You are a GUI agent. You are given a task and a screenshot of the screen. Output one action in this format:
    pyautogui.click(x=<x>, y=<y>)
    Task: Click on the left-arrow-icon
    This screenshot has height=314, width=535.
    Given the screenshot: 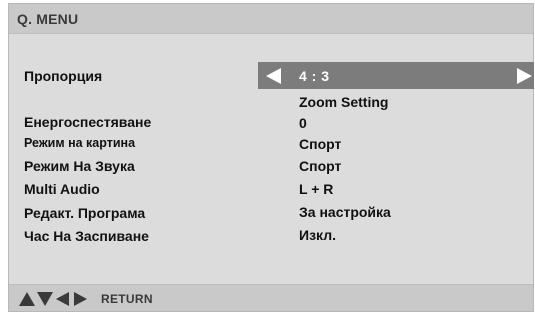 What is the action you would take?
    pyautogui.click(x=273, y=76)
    